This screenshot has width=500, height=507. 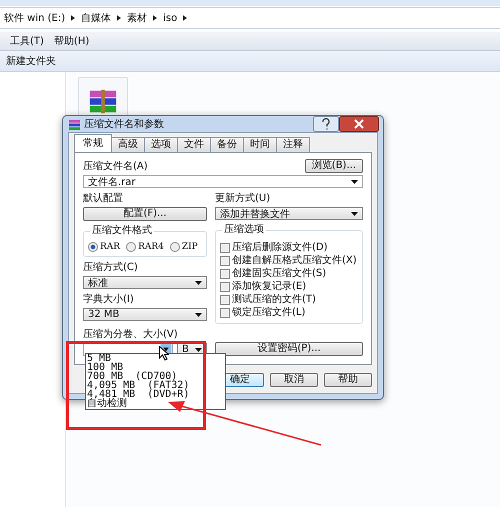 What do you see at coordinates (145, 282) in the screenshot?
I see `method-dropdown: 标准` at bounding box center [145, 282].